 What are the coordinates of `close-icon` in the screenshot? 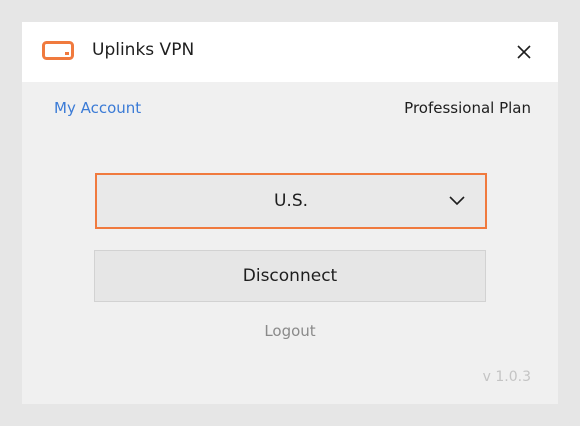 It's located at (524, 52).